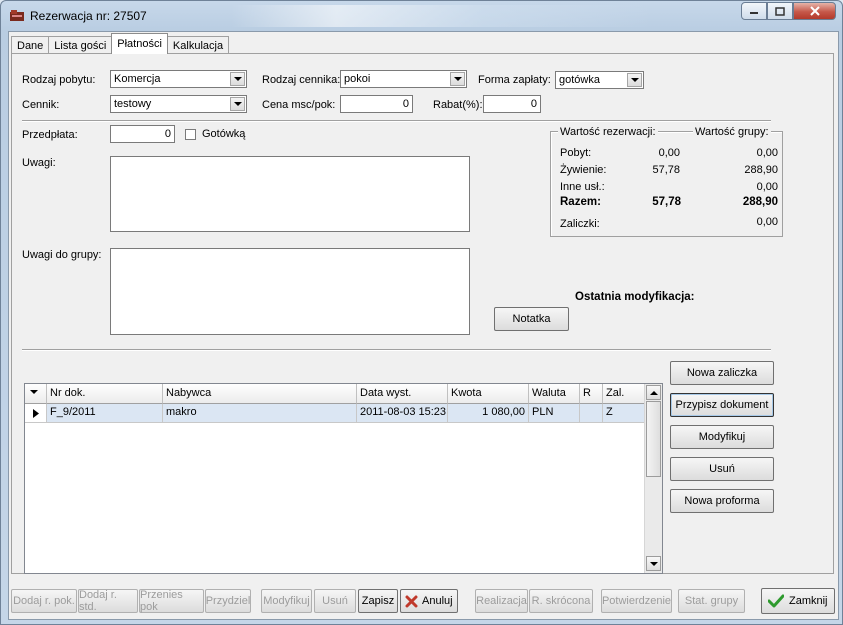 The width and height of the screenshot is (843, 625). Describe the element at coordinates (403, 79) in the screenshot. I see `rodzaj-cennika-select: pokoi` at that location.